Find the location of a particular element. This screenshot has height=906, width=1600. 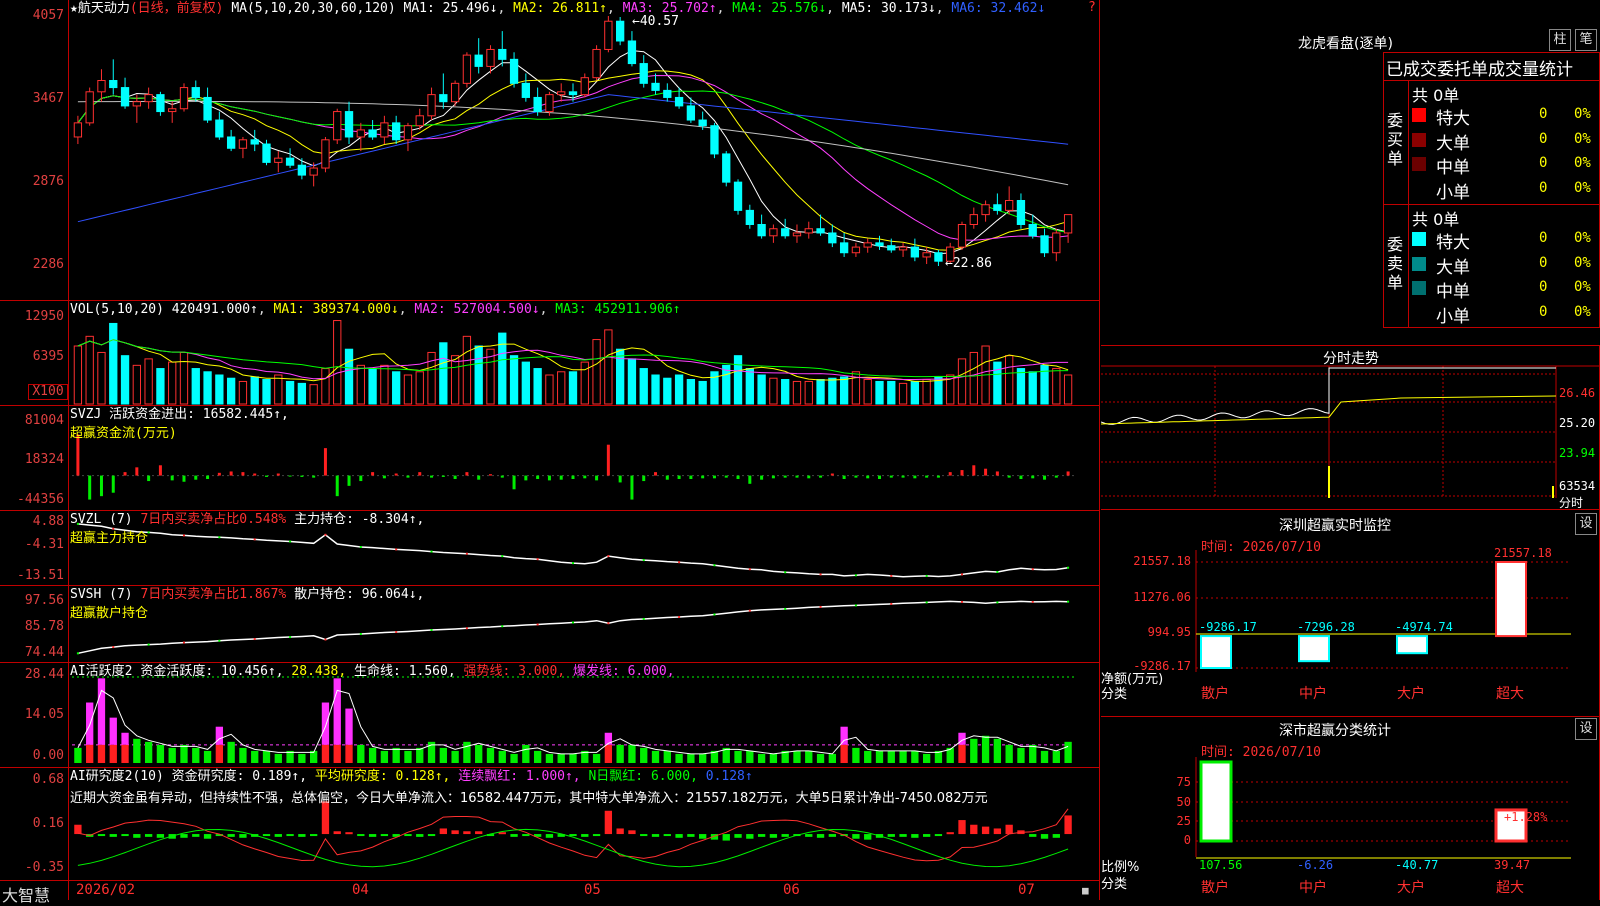

intraday-unit: 分时 is located at coordinates (1571, 503).